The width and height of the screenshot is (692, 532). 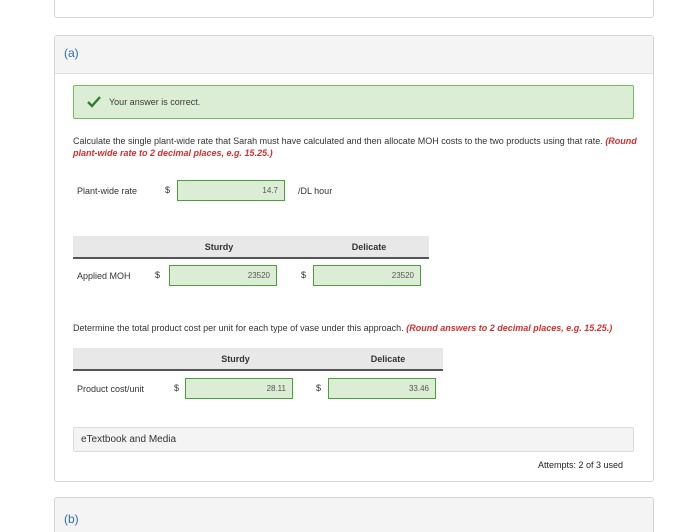 I want to click on checkmark-icon, so click(x=94, y=102).